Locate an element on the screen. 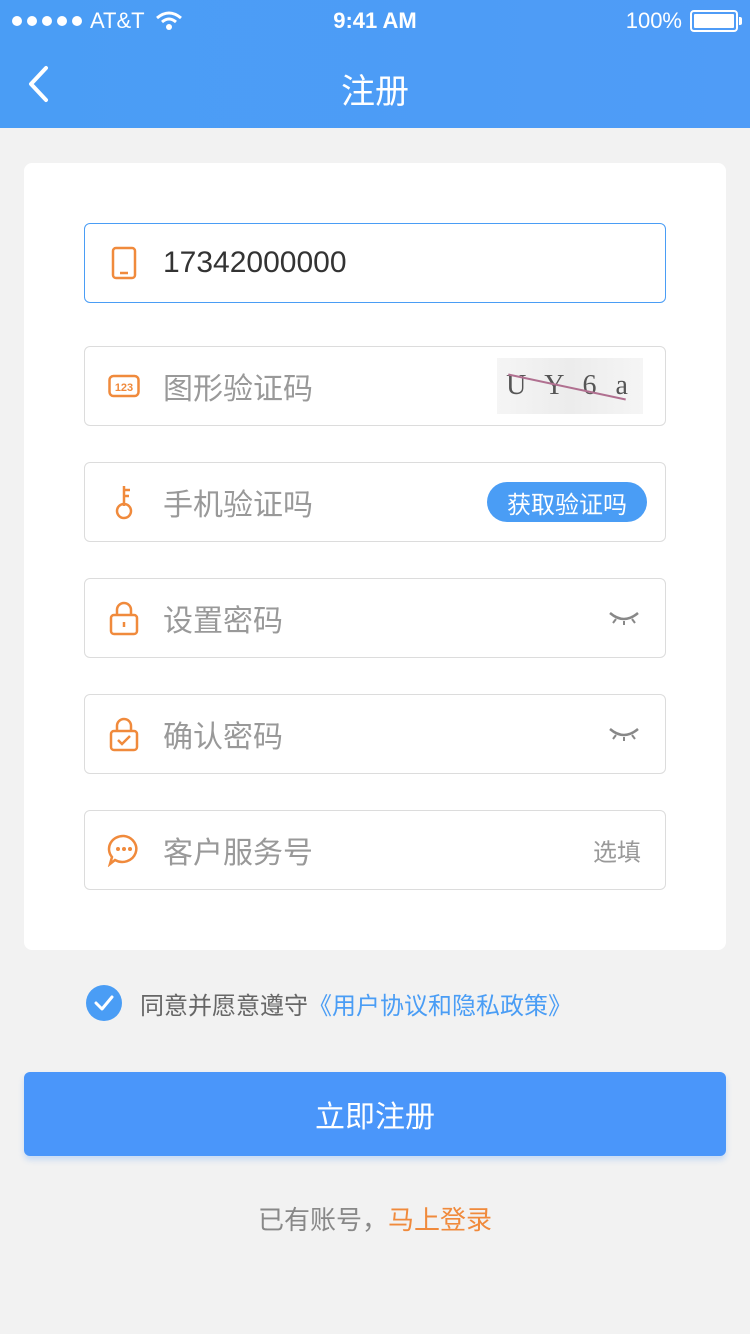 This screenshot has width=750, height=1334. agree-checkbox is located at coordinates (104, 1003).